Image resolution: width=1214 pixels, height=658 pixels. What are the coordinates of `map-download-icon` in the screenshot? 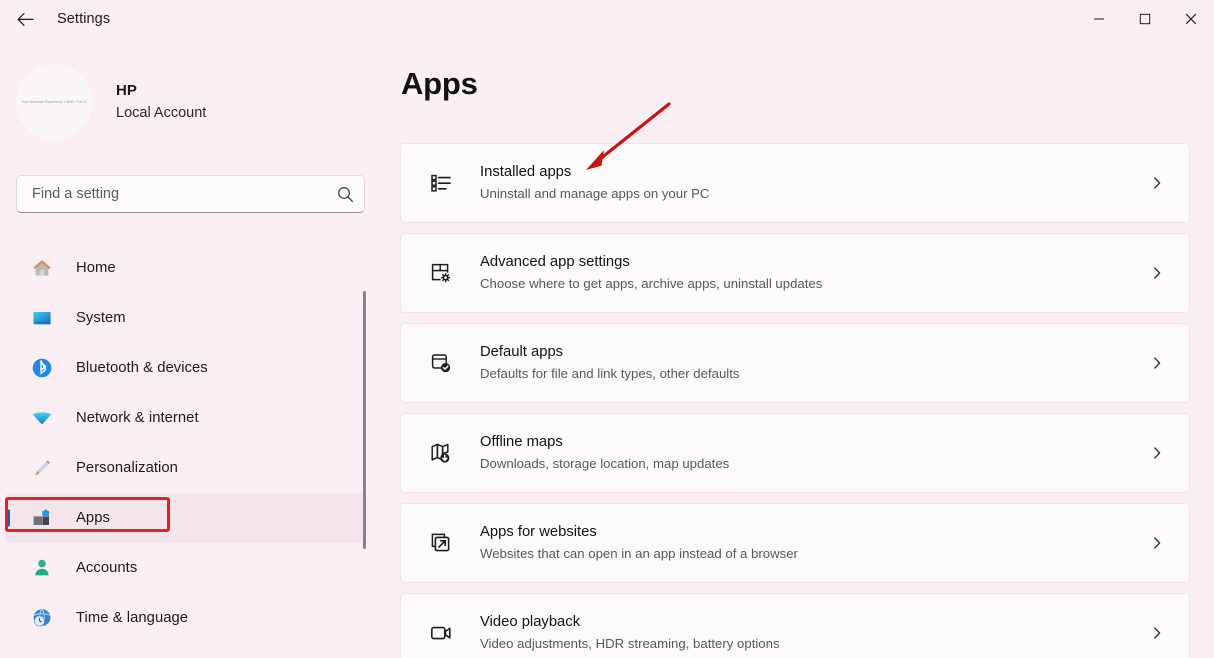 It's located at (441, 453).